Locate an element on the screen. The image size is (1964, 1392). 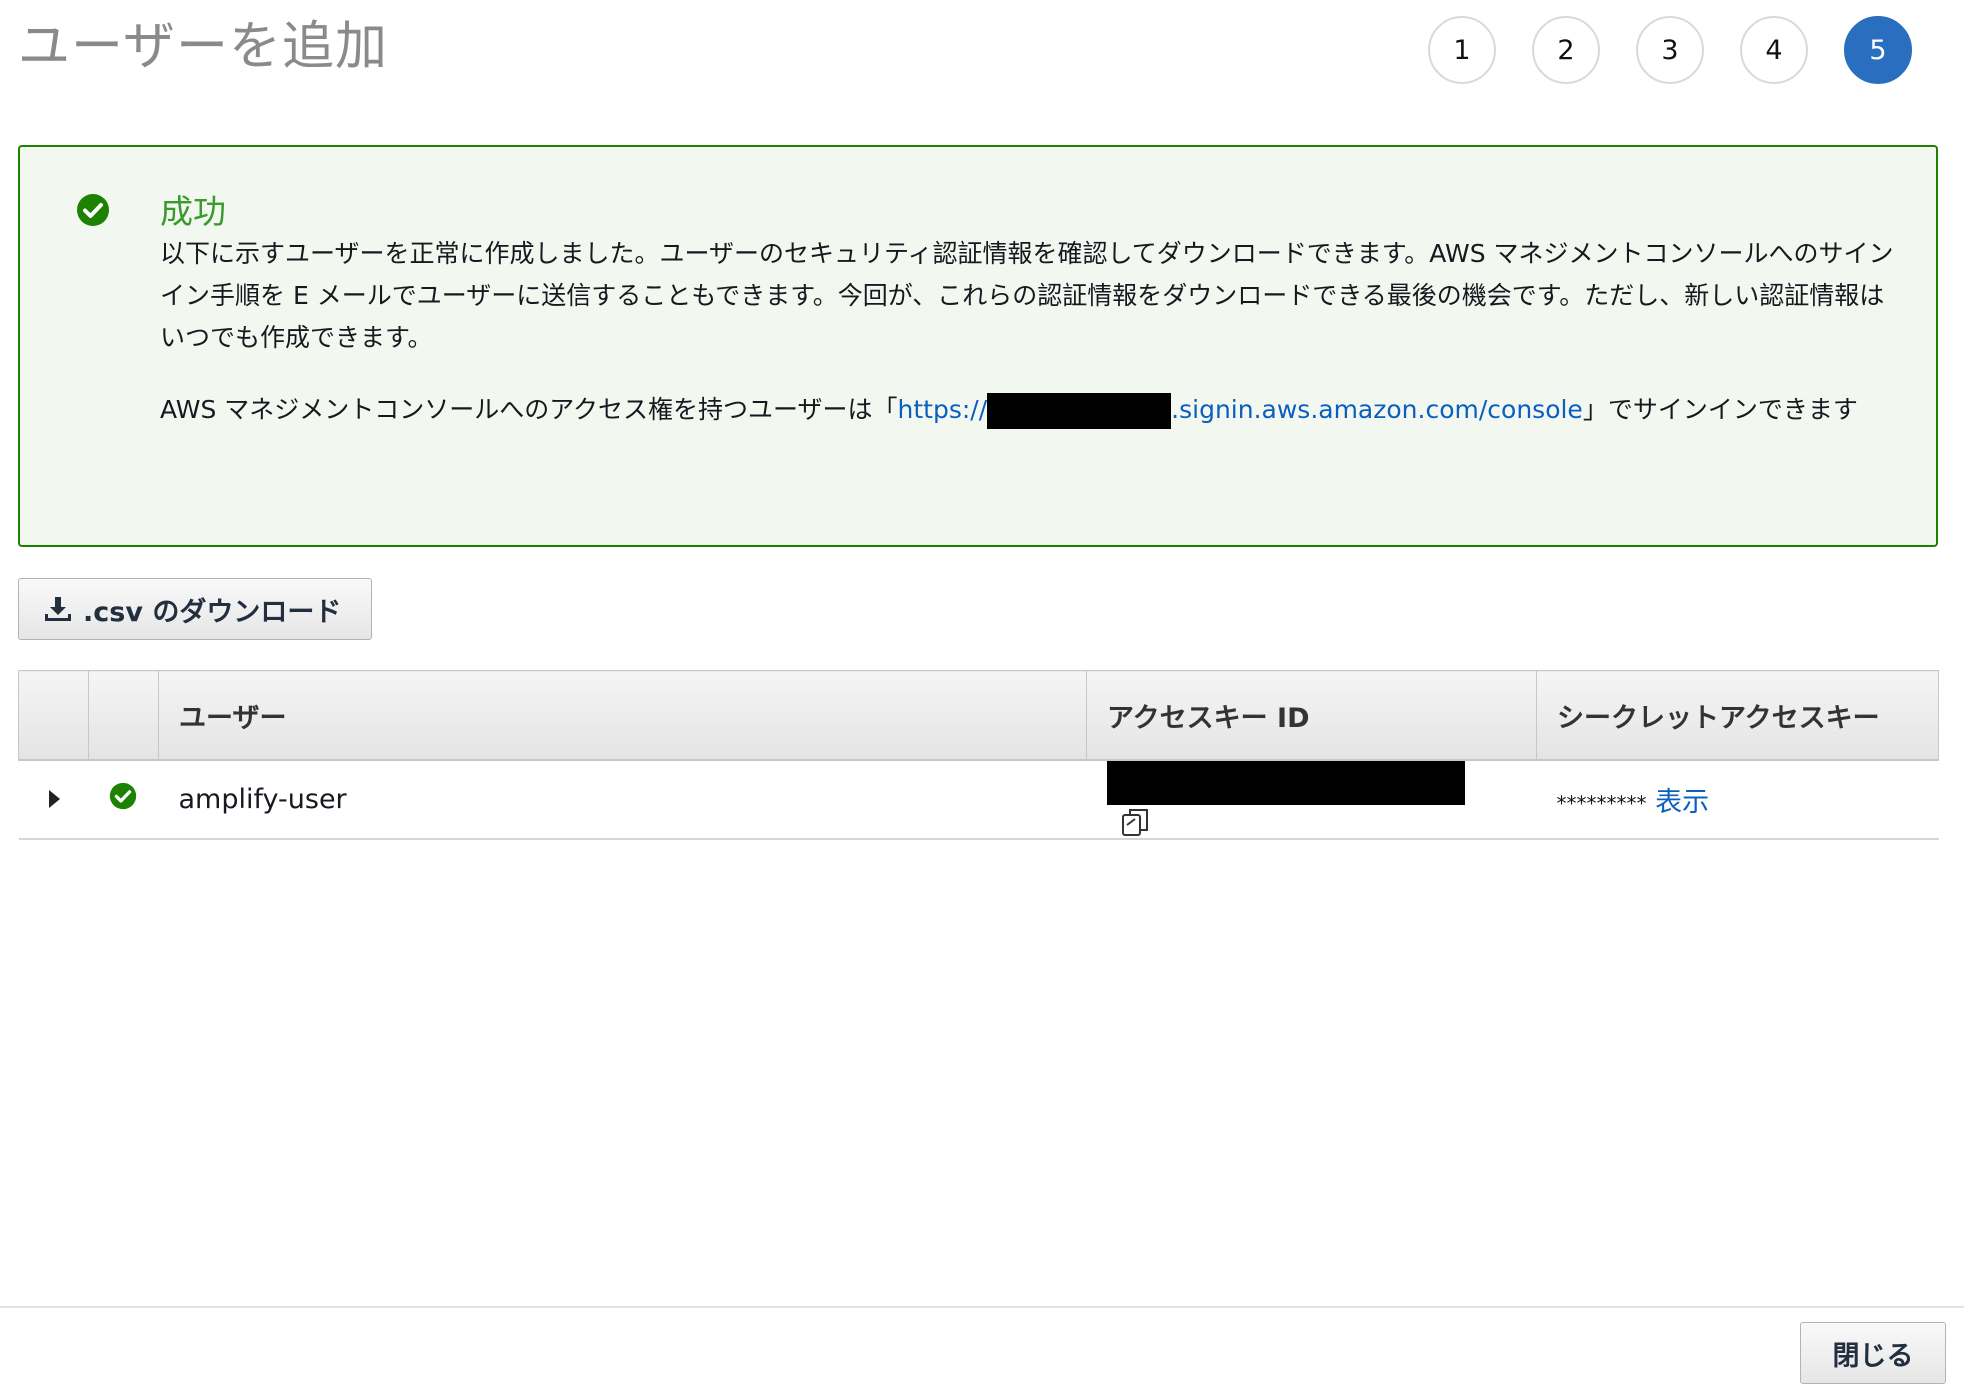
close-button: 閉じる is located at coordinates (1873, 1353).